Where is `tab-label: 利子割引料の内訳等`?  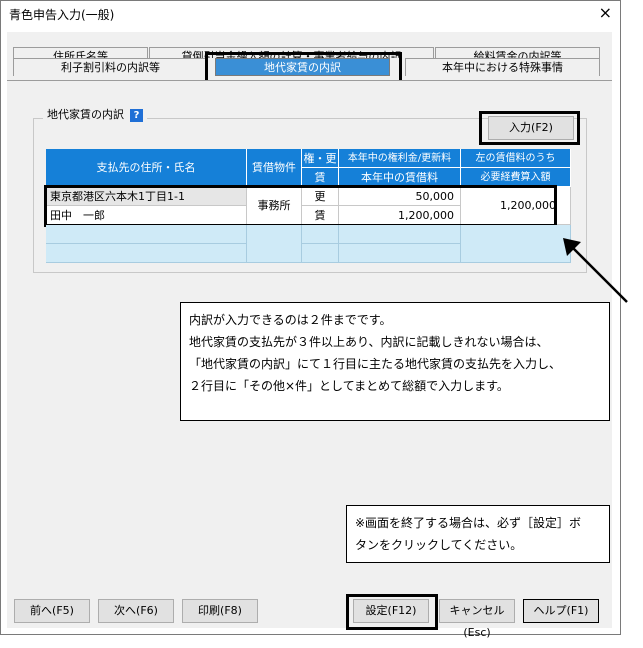
tab-label: 利子割引料の内訳等 is located at coordinates (110, 67).